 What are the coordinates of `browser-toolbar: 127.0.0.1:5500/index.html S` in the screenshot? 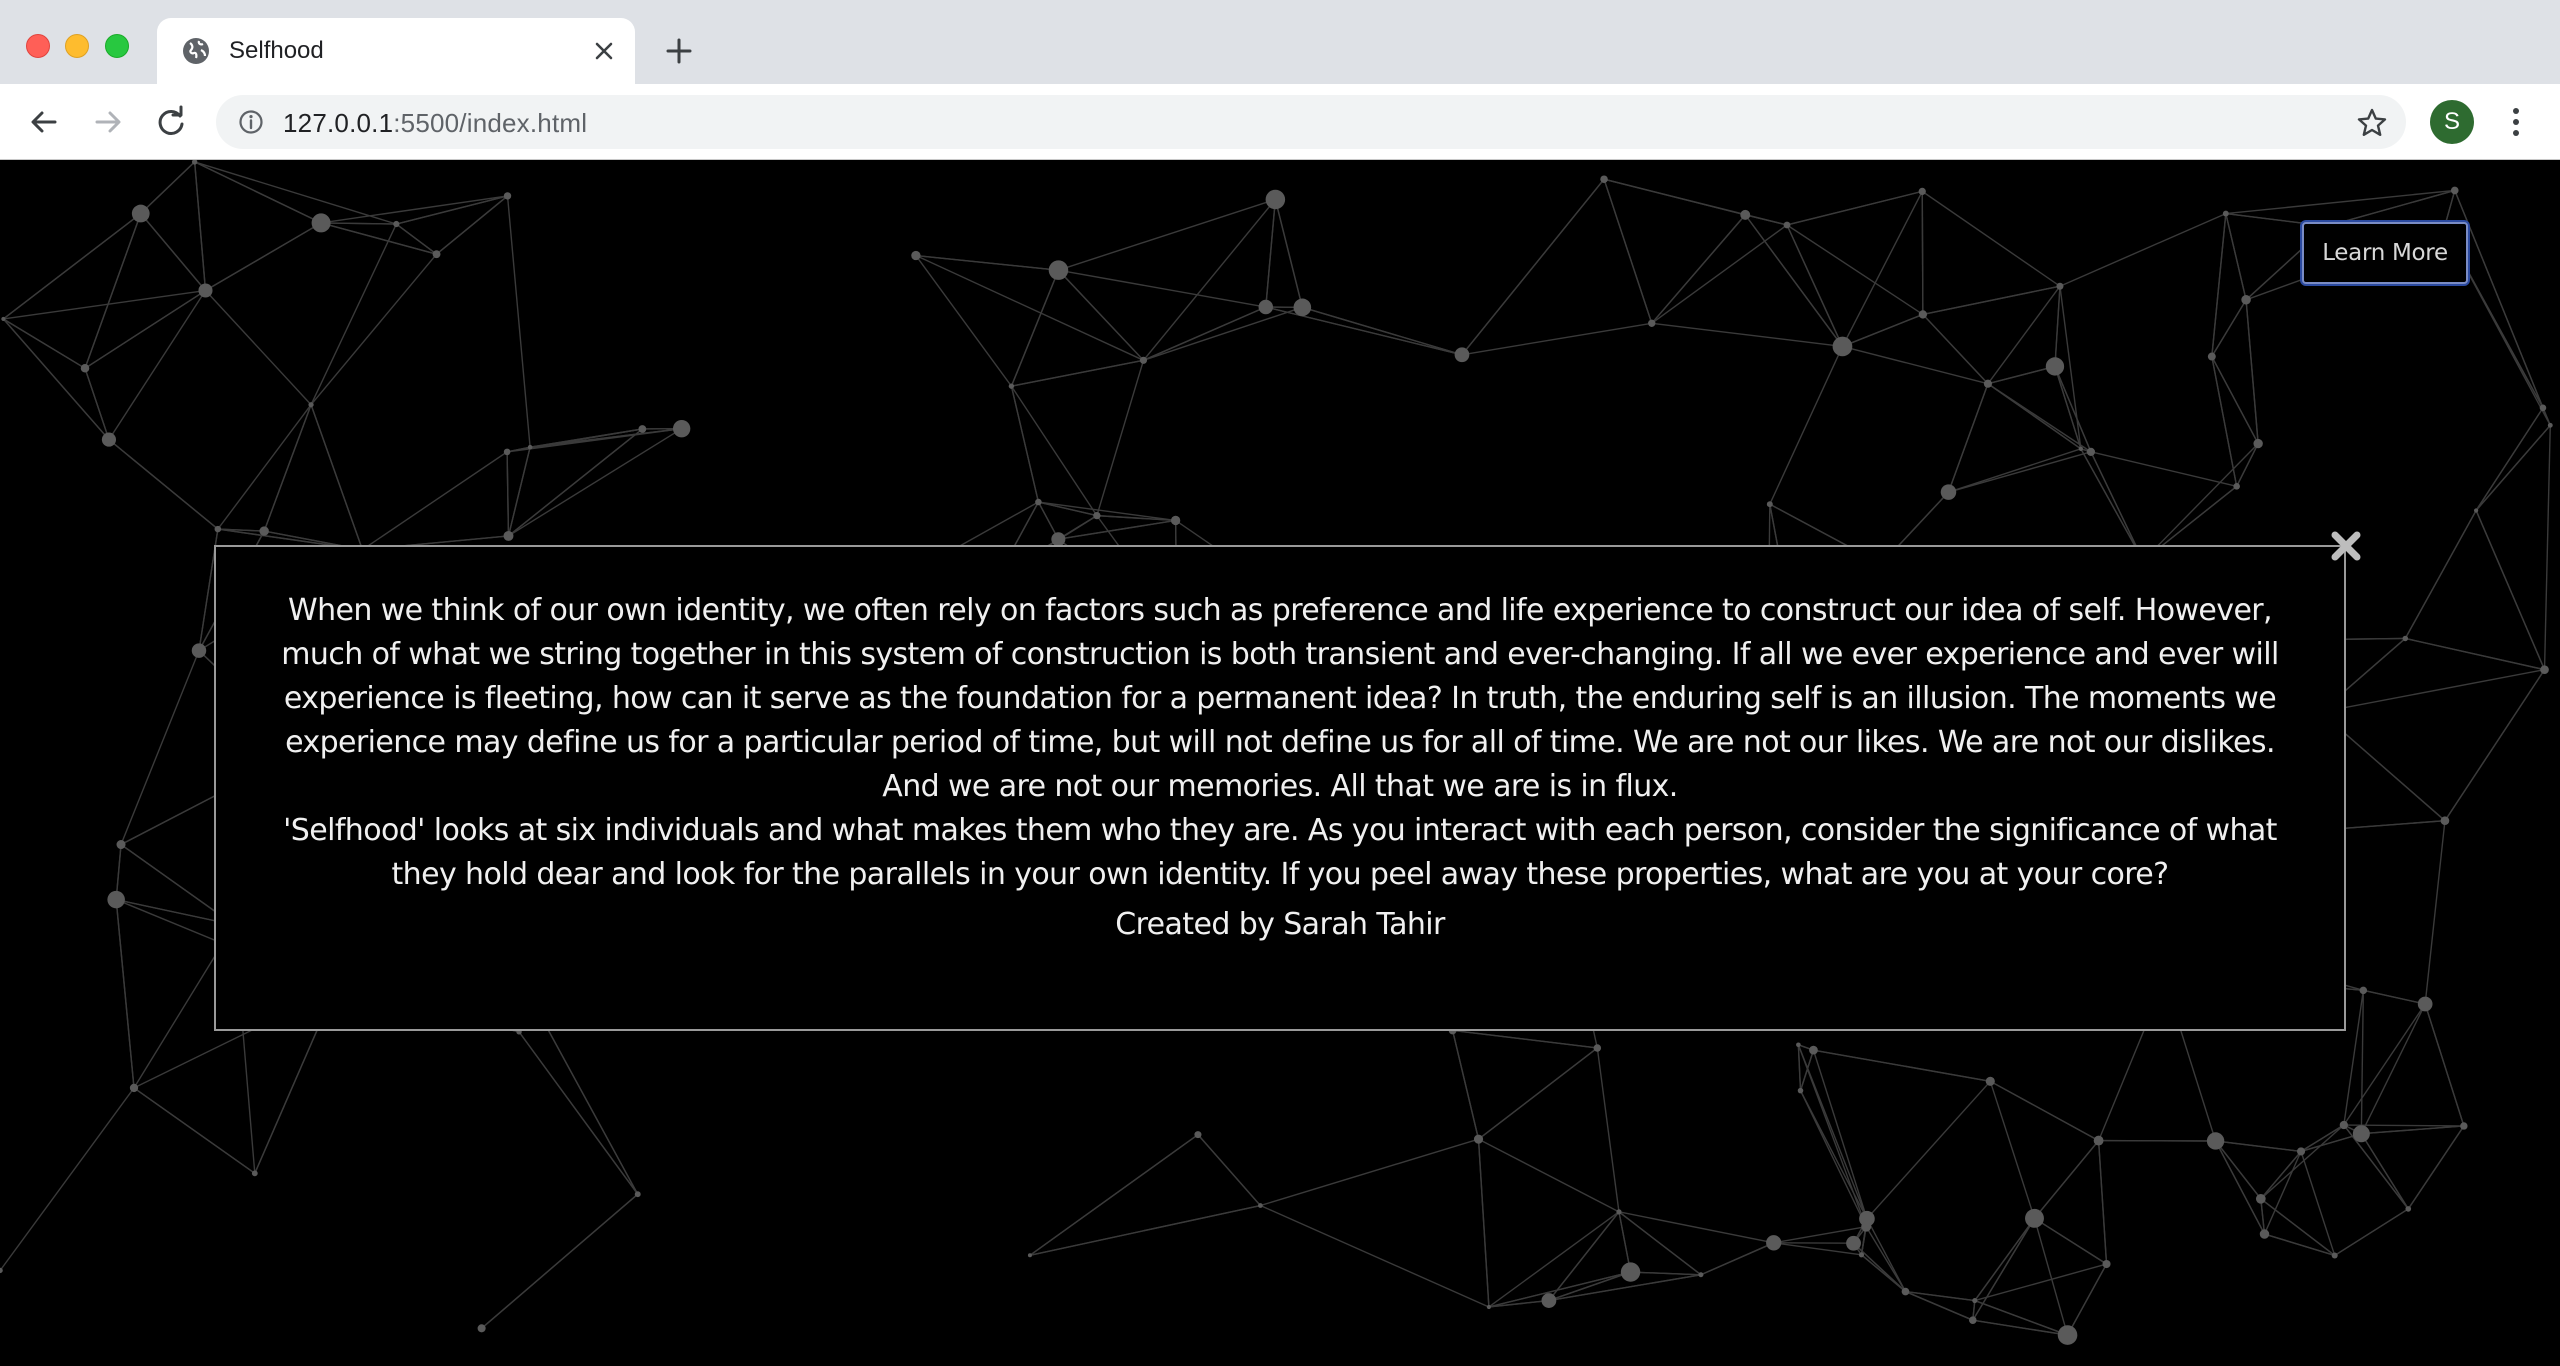 It's located at (1280, 122).